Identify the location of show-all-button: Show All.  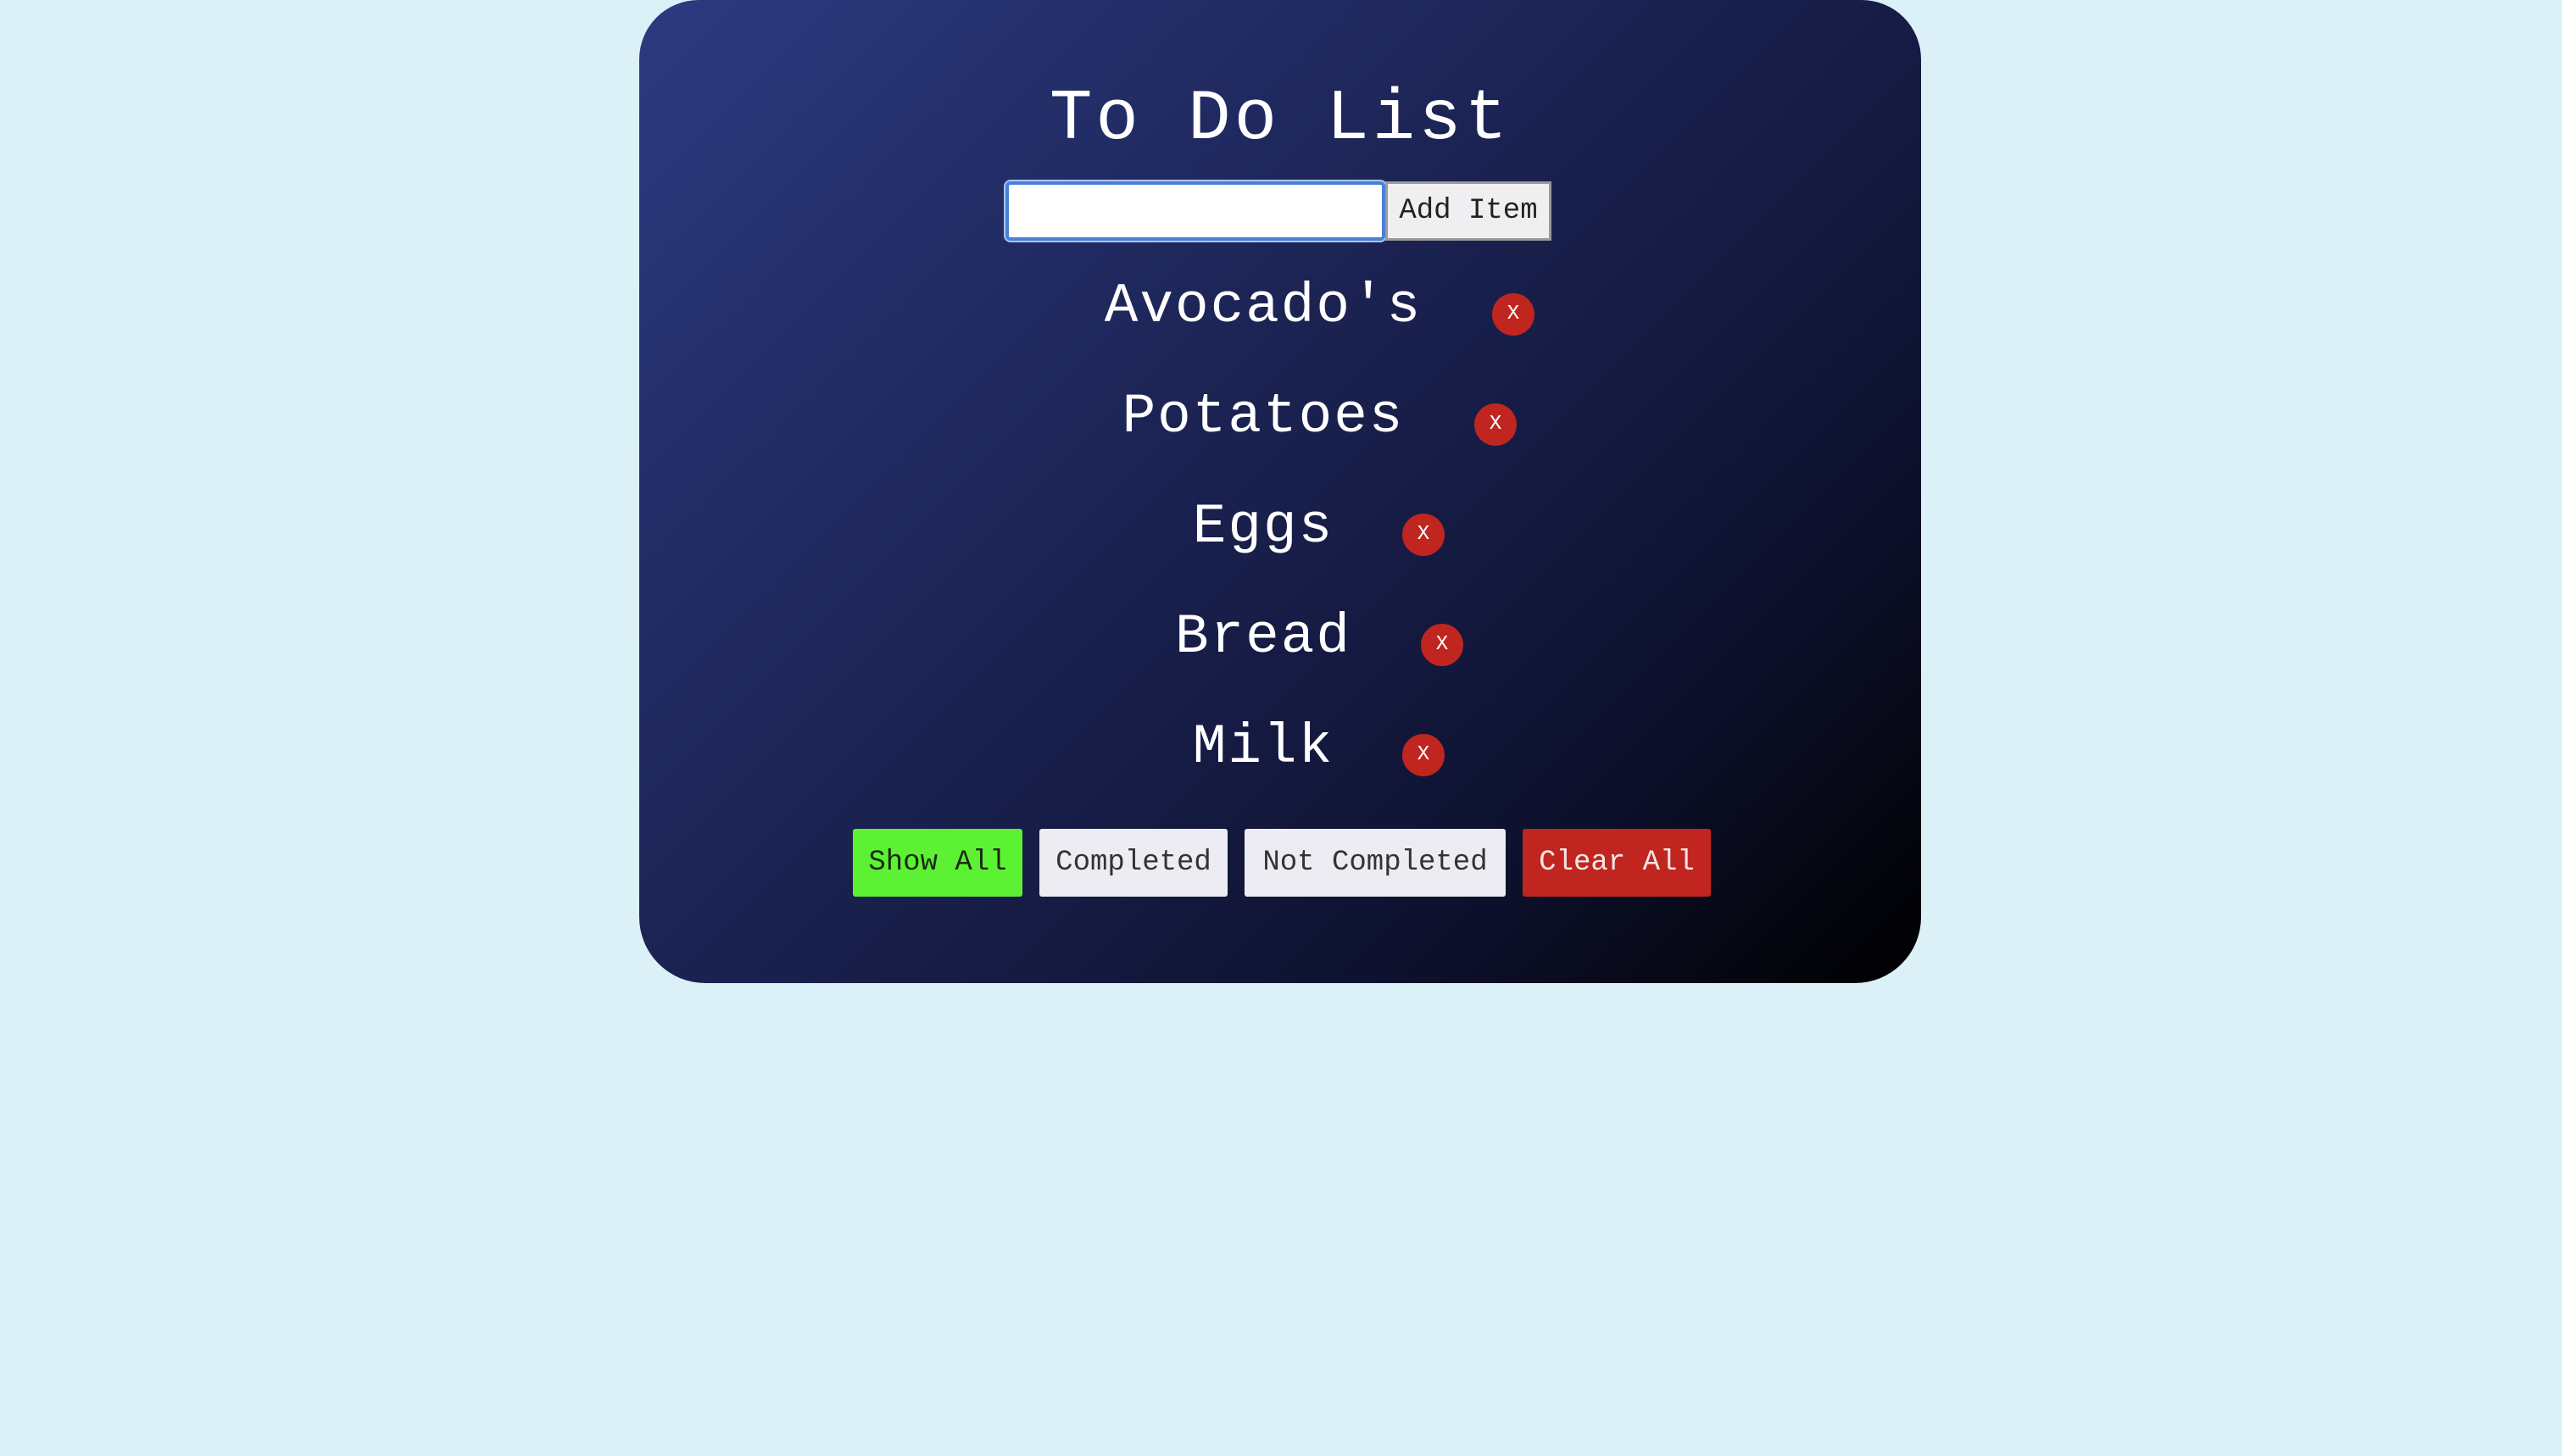
(937, 863).